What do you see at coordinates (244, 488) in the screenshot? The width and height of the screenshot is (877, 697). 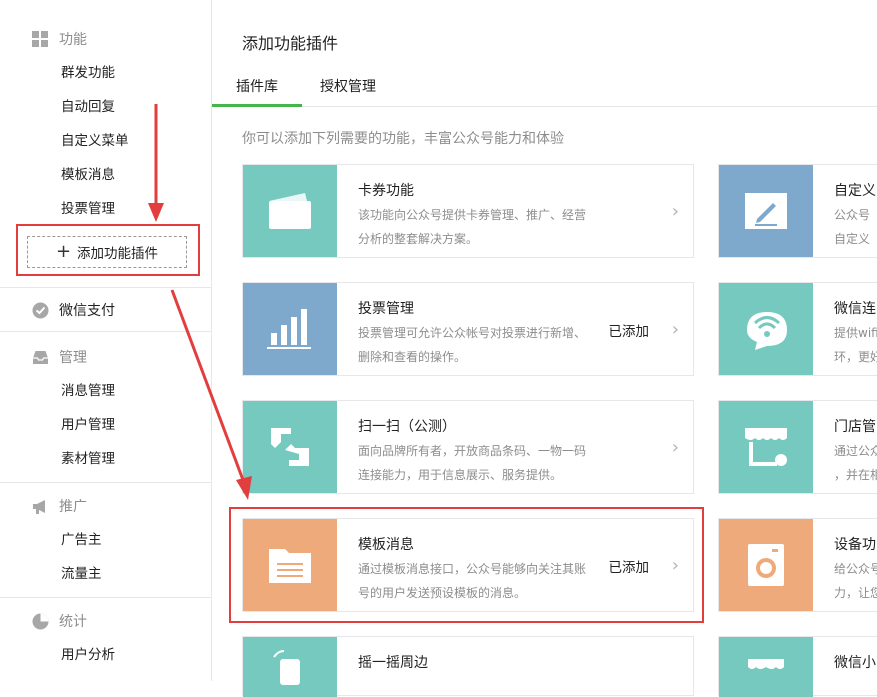 I see `arrow-diagonal-head` at bounding box center [244, 488].